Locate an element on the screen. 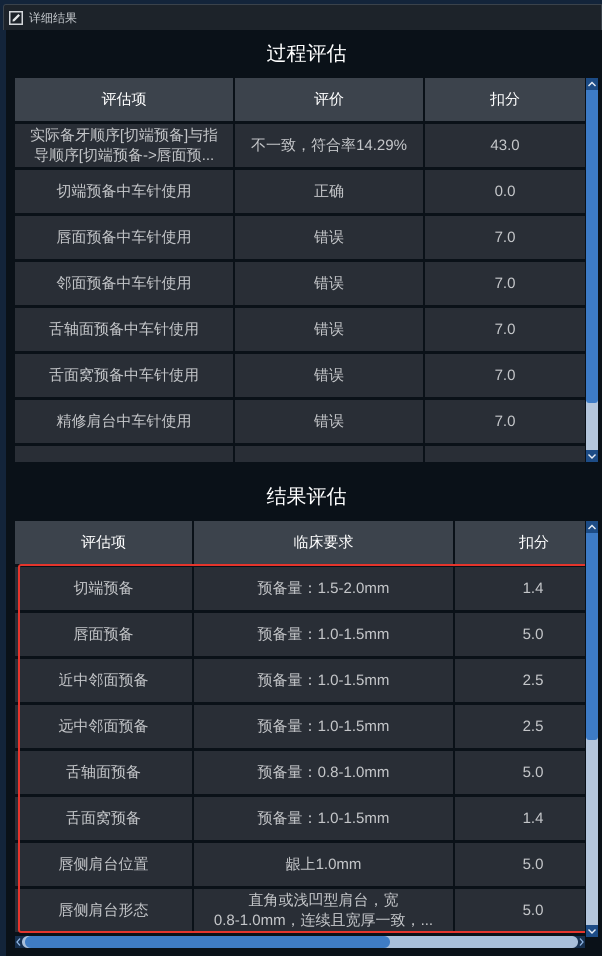  section-title: 过程评估 is located at coordinates (306, 54).